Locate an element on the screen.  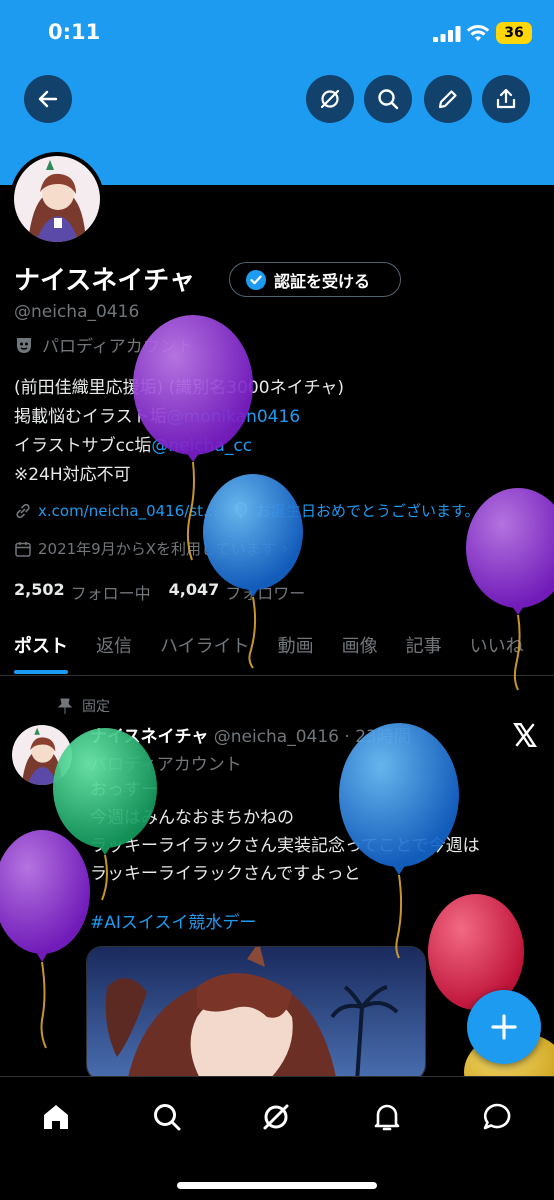
get-verified-label: 認証を受ける is located at coordinates (322, 281).